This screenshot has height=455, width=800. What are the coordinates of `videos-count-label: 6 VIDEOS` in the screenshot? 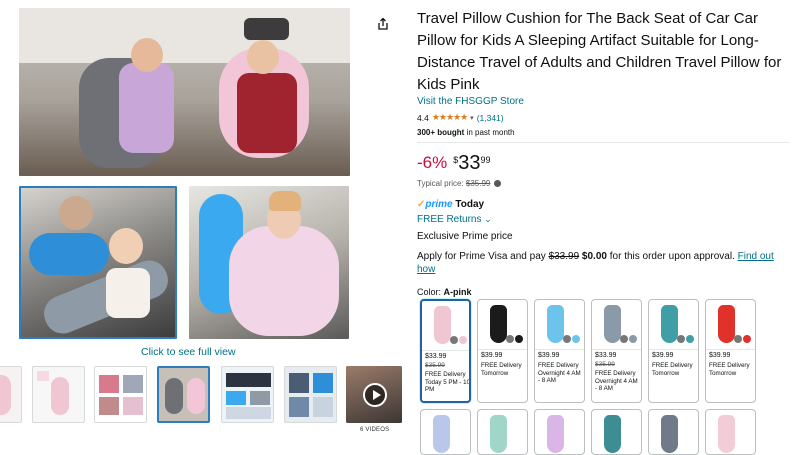 It's located at (375, 430).